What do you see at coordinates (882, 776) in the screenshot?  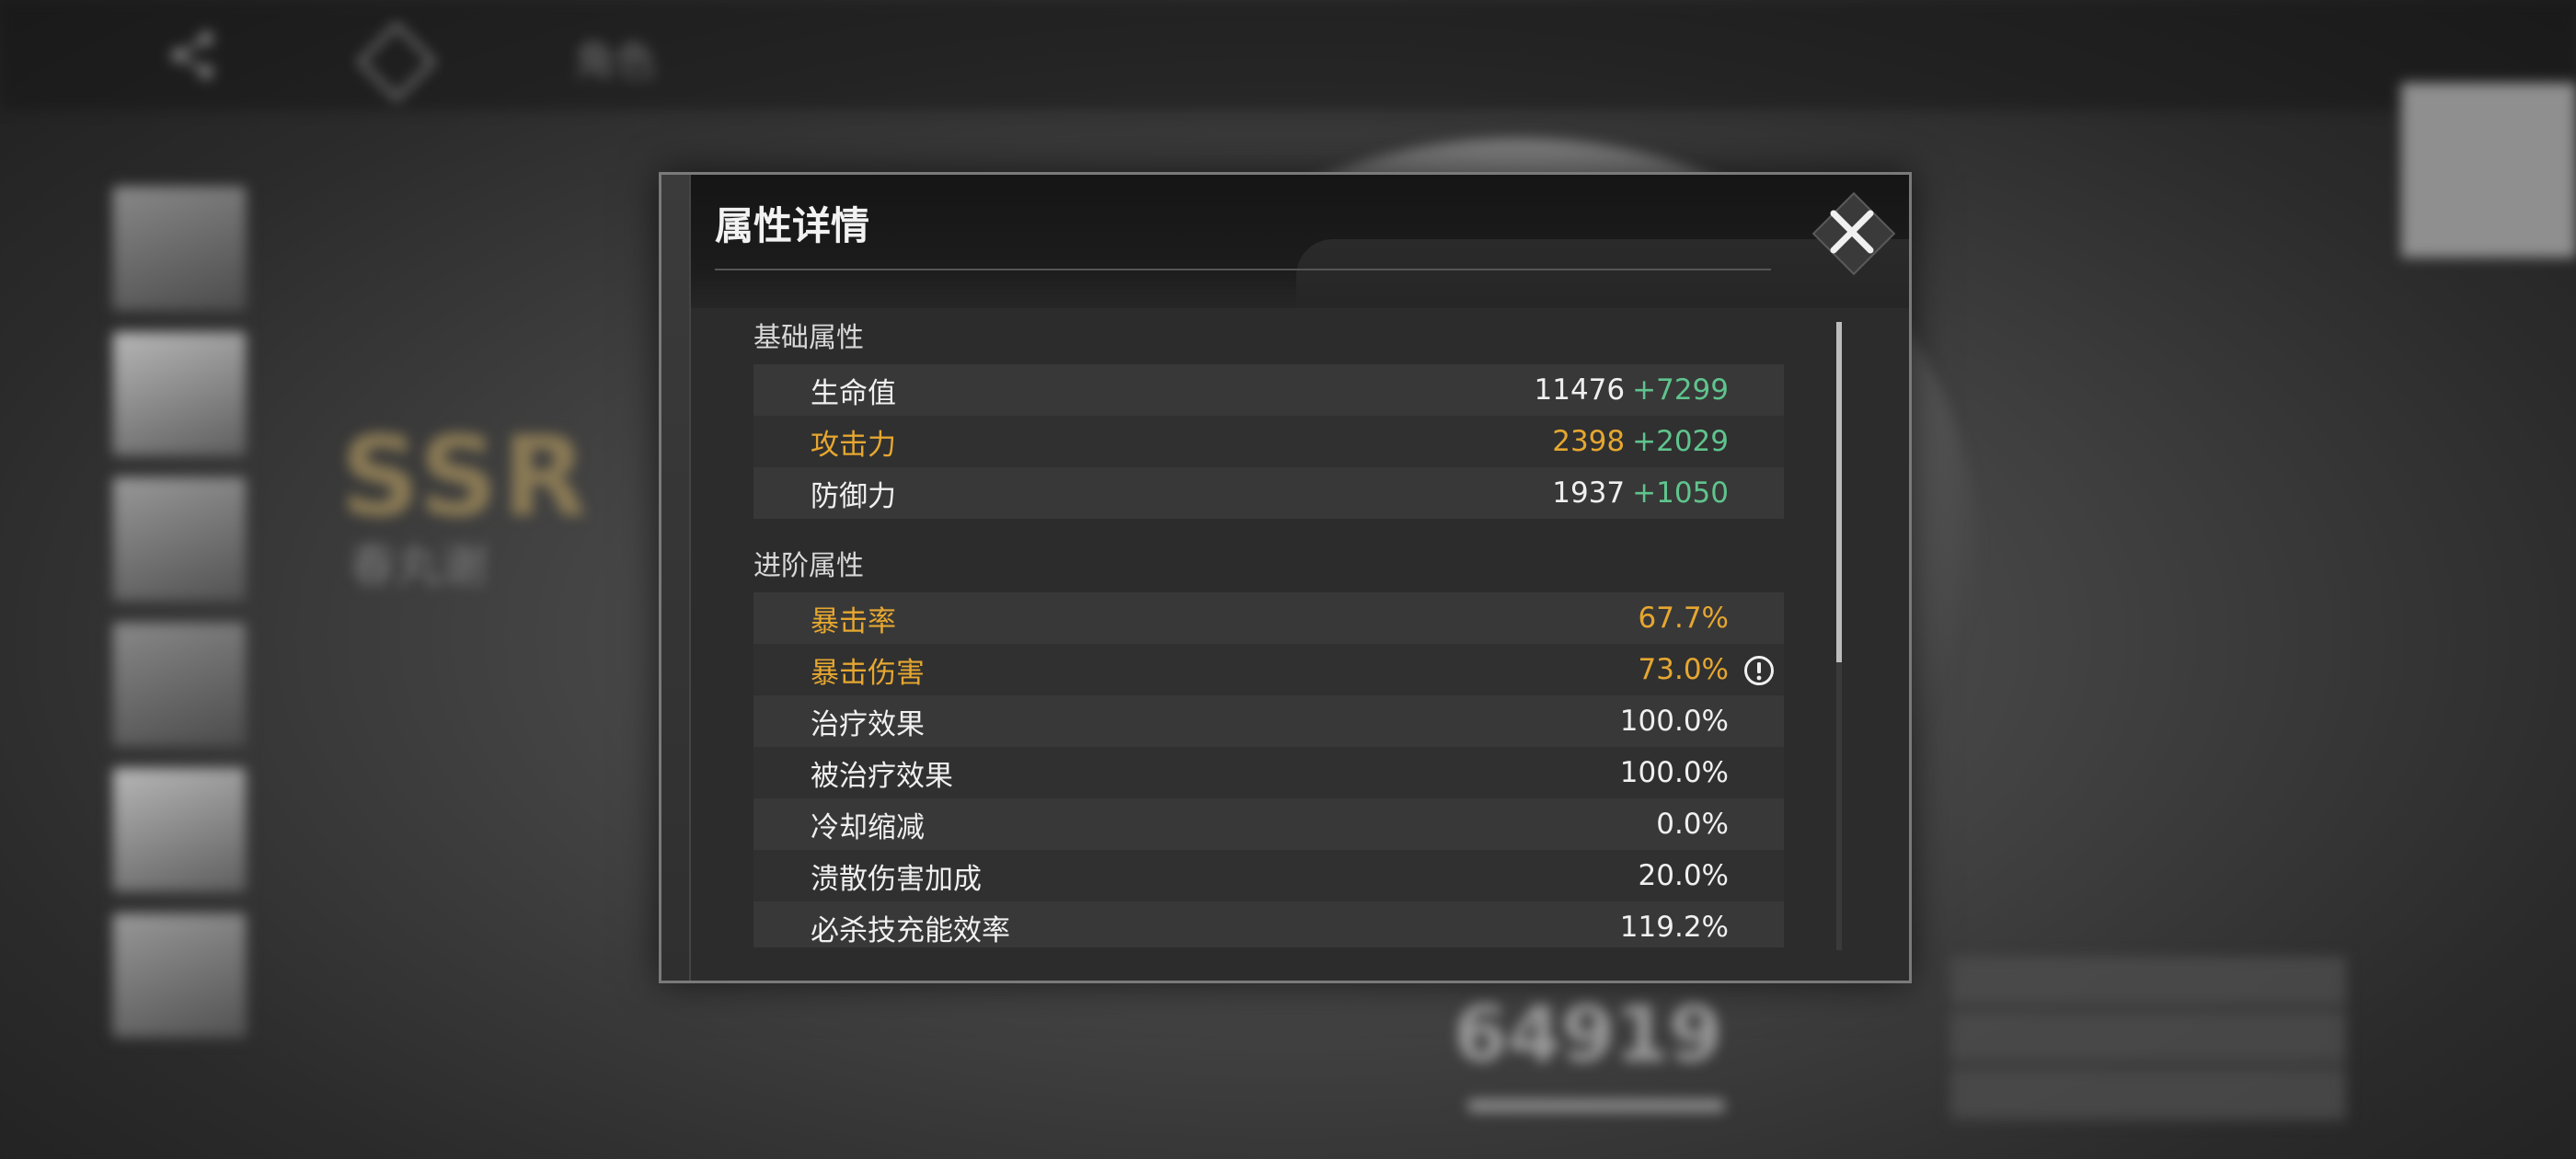 I see `attribute-name: 被治疗效果` at bounding box center [882, 776].